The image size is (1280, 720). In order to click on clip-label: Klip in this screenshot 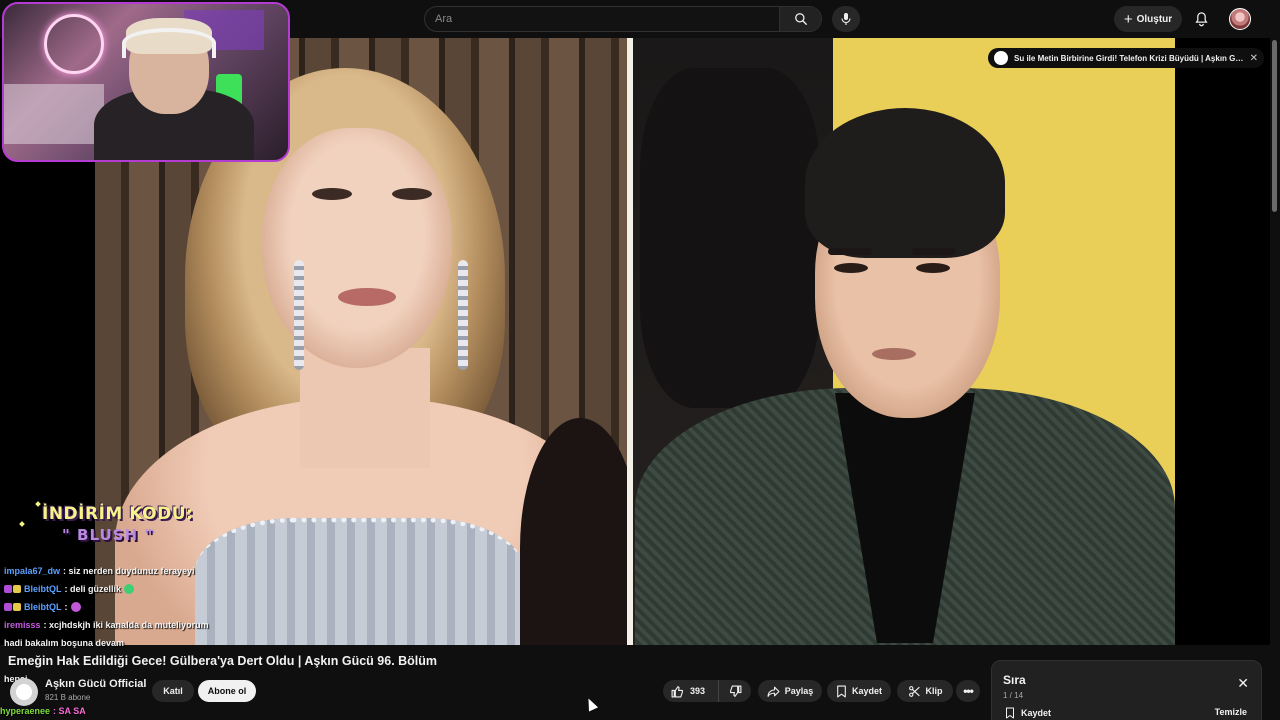, I will do `click(934, 691)`.